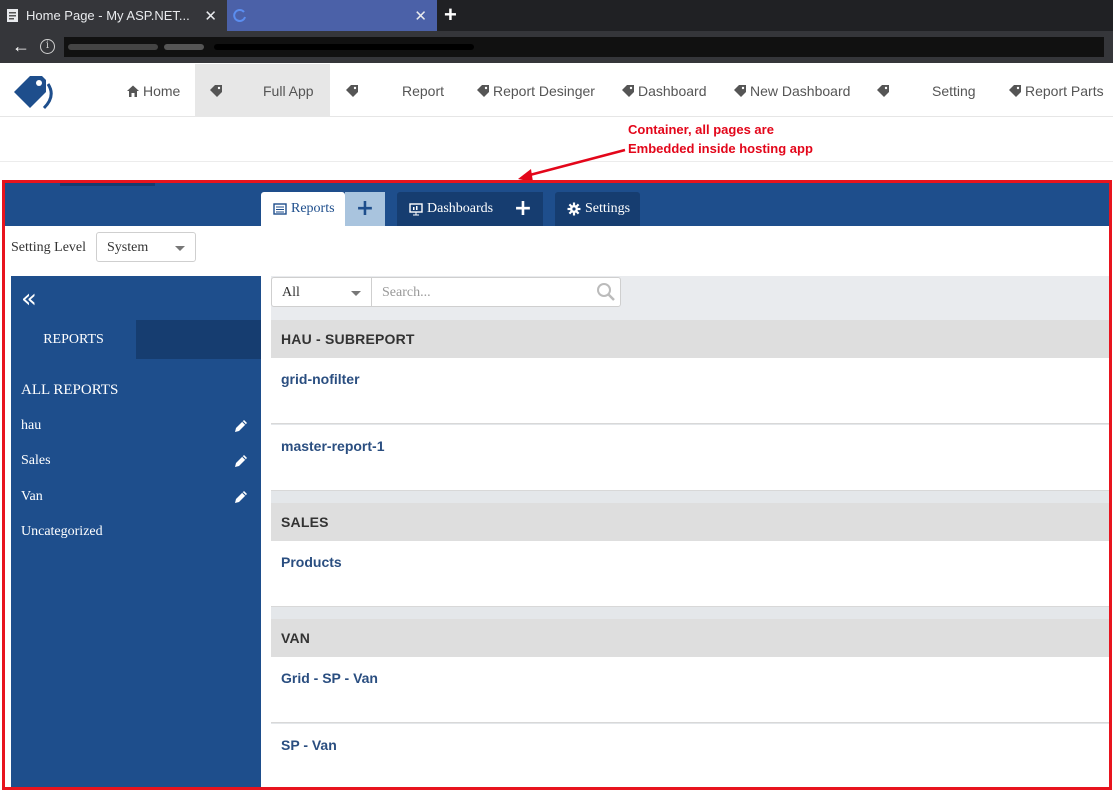 Image resolution: width=1113 pixels, height=791 pixels. Describe the element at coordinates (394, 90) in the screenshot. I see `nav-report: Report` at that location.